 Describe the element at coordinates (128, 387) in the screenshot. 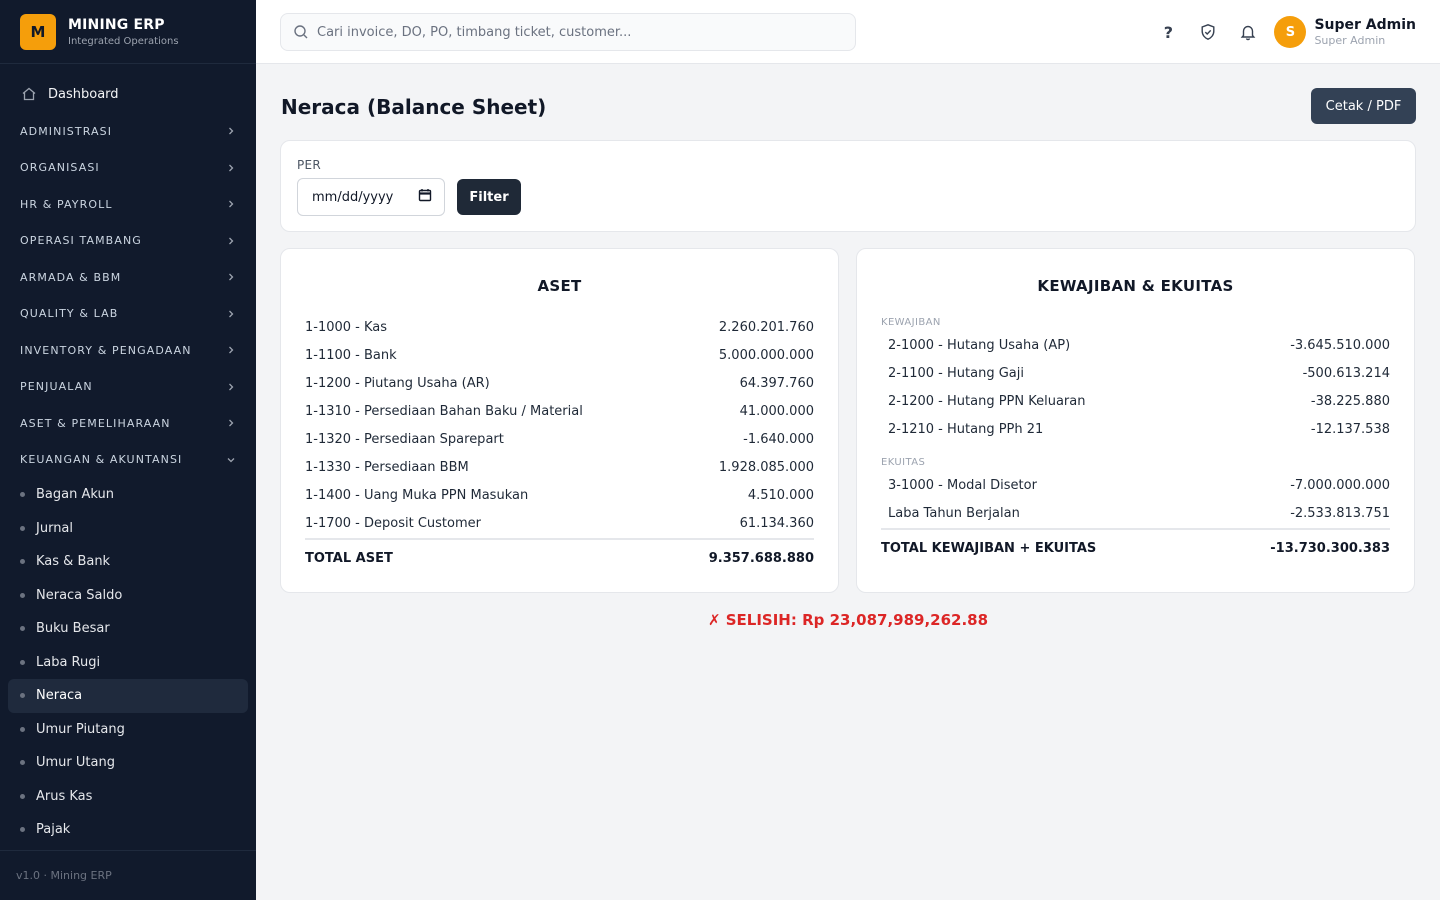

I see `sidebar-group-item: PENJUALAN` at that location.